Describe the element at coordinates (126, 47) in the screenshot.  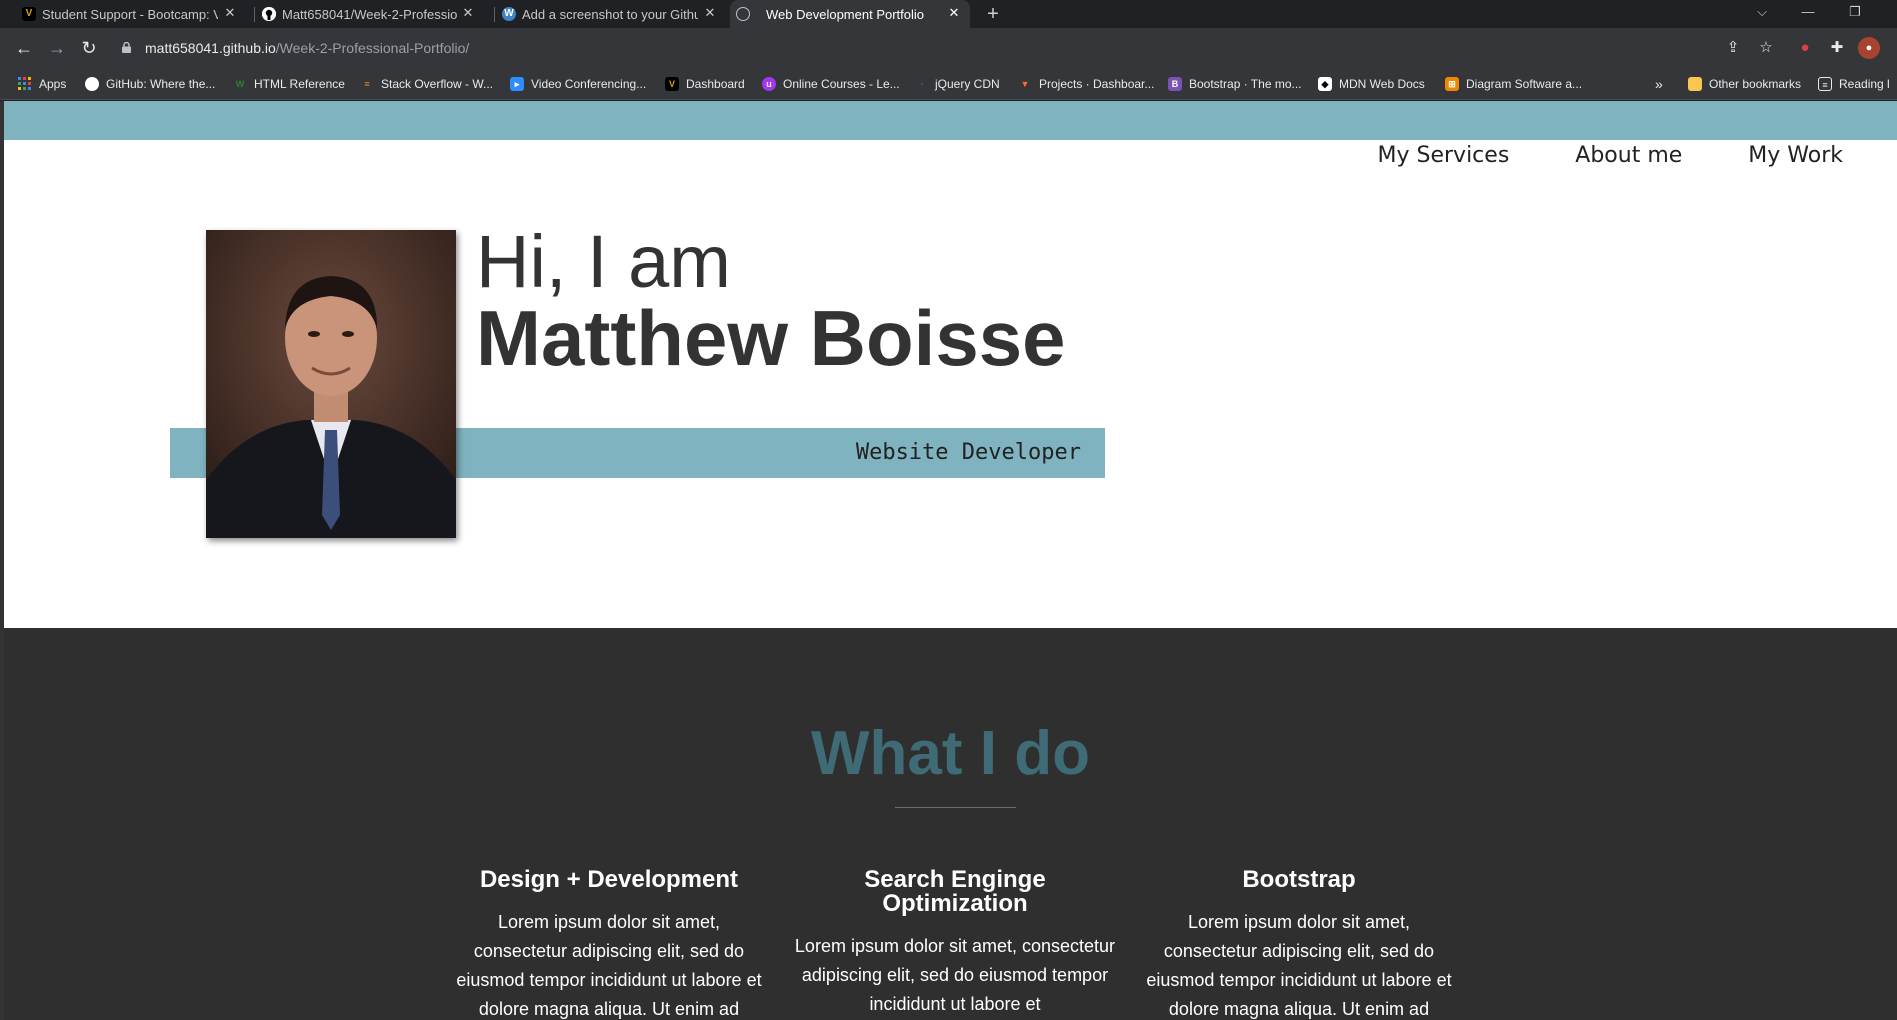
I see `lock-icon` at that location.